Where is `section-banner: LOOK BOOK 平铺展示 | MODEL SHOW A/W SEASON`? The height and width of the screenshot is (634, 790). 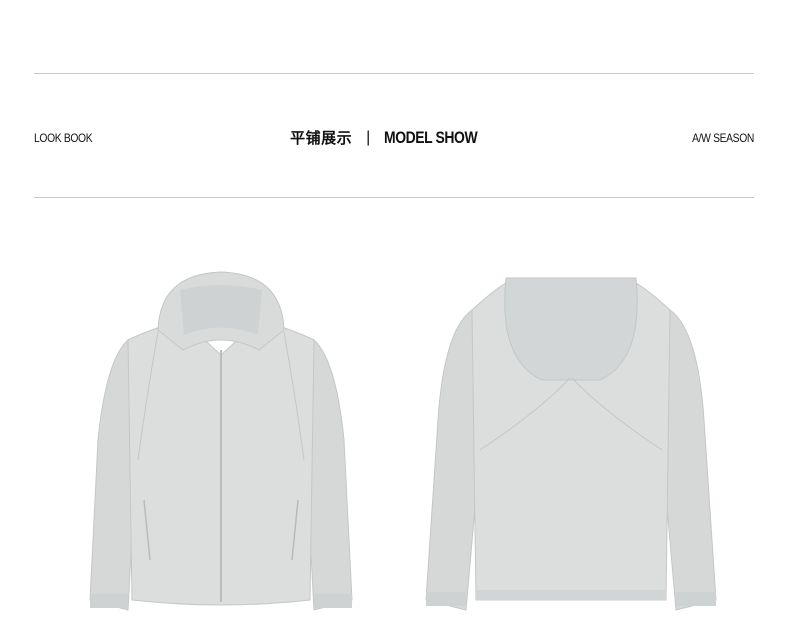 section-banner: LOOK BOOK 平铺展示 | MODEL SHOW A/W SEASON is located at coordinates (394, 138).